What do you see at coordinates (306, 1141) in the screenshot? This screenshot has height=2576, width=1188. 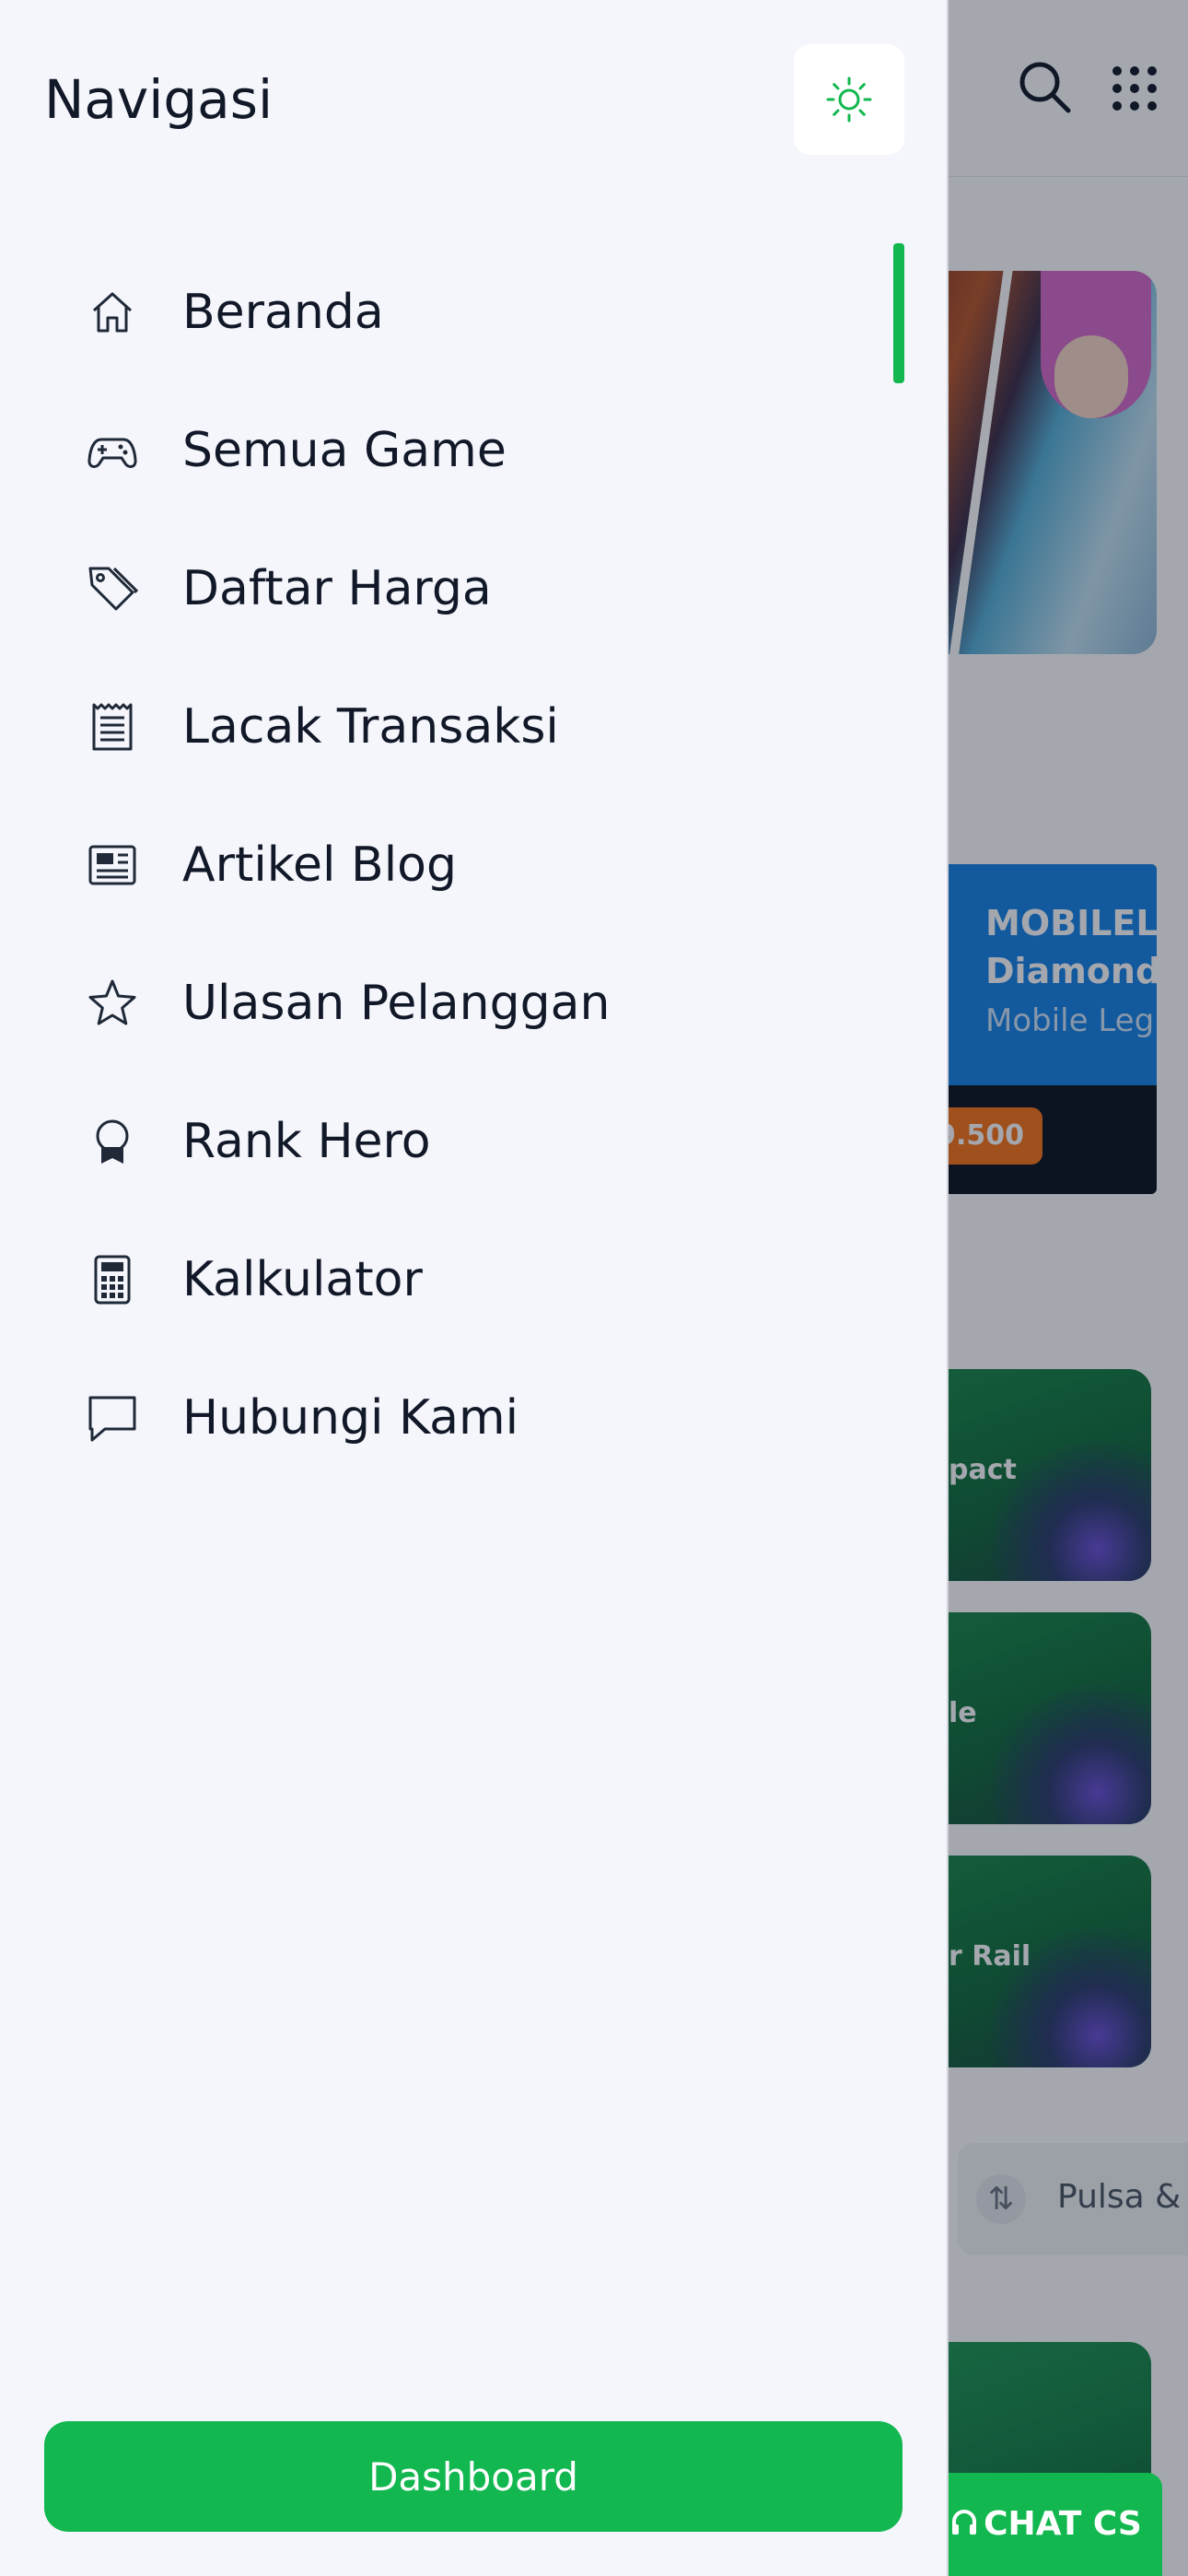 I see `nav-item-label: Rank Hero` at bounding box center [306, 1141].